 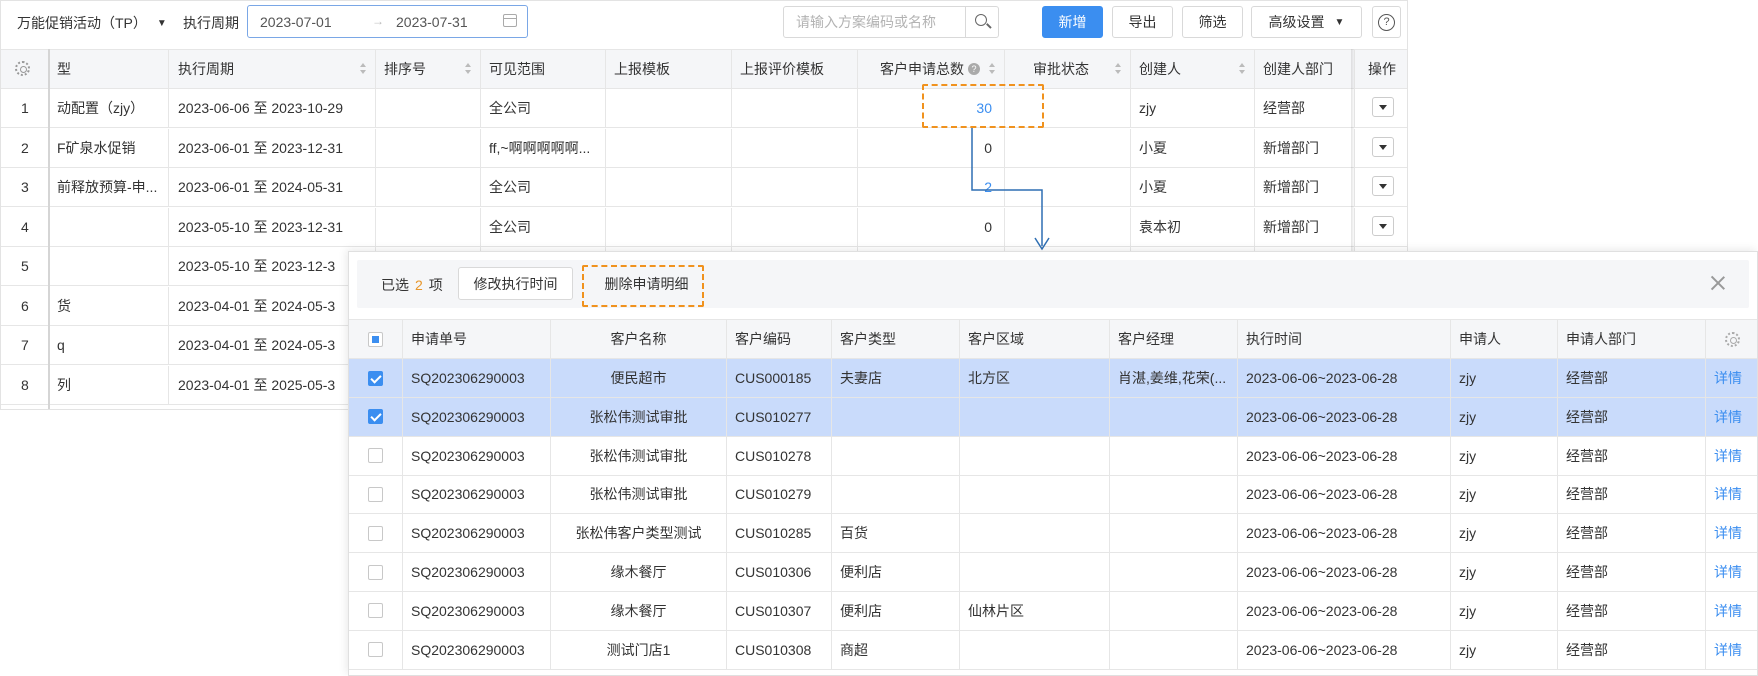 I want to click on cell-cust-region: 北方区, so click(x=1035, y=378).